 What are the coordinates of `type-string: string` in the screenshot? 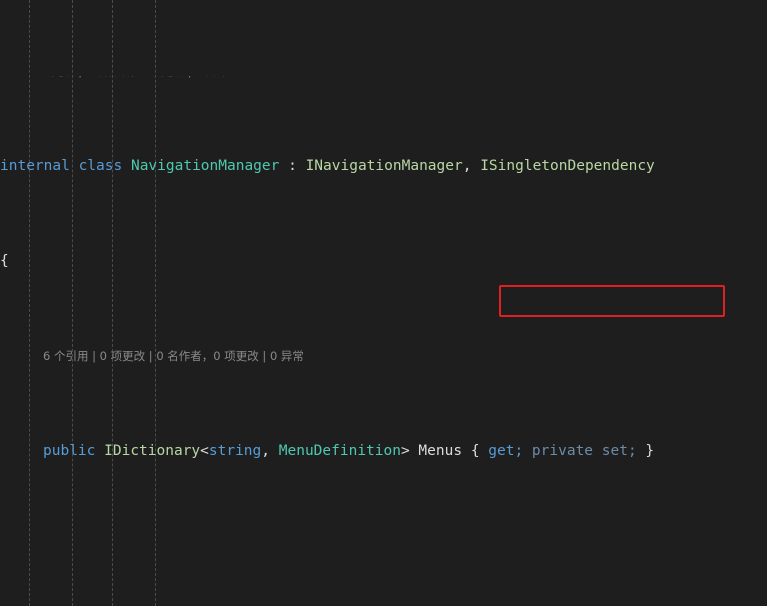 It's located at (235, 451).